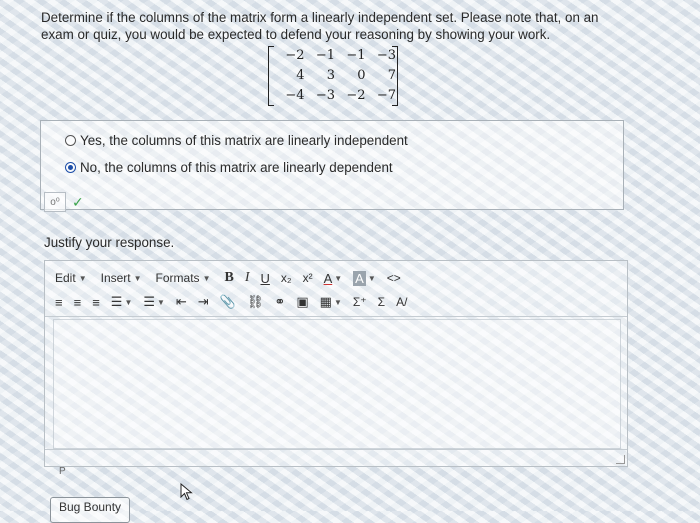  Describe the element at coordinates (337, 95) in the screenshot. I see `matrix-row: −4 −3 −2 −7` at that location.